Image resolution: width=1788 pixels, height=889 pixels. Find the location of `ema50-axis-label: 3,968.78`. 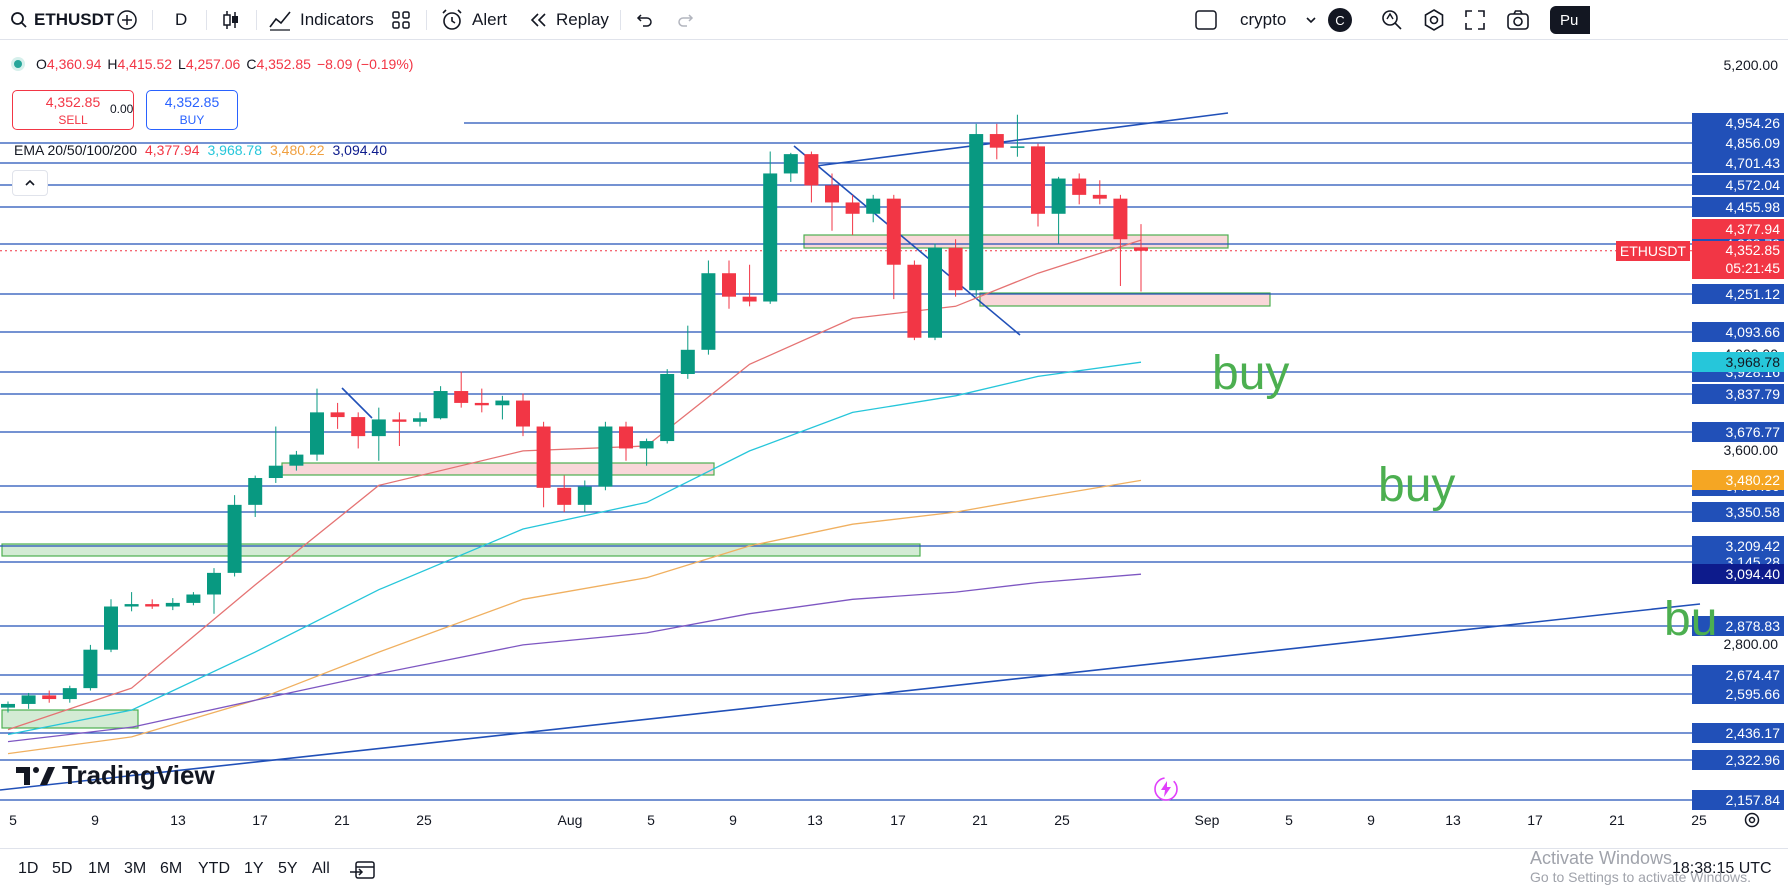

ema50-axis-label: 3,968.78 is located at coordinates (1738, 362).